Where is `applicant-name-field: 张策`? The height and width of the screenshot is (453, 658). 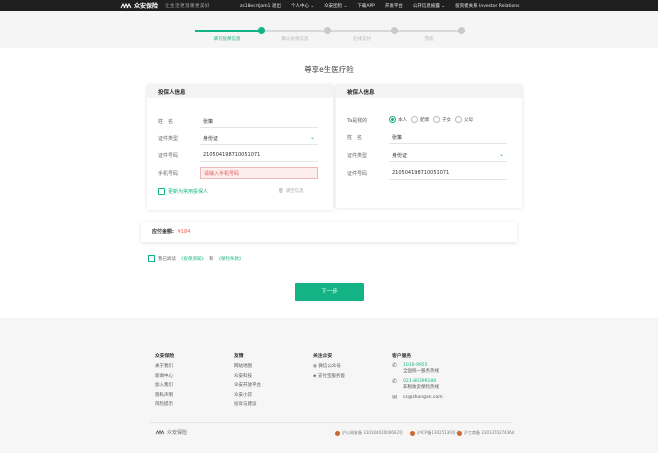 applicant-name-field: 张策 is located at coordinates (208, 121).